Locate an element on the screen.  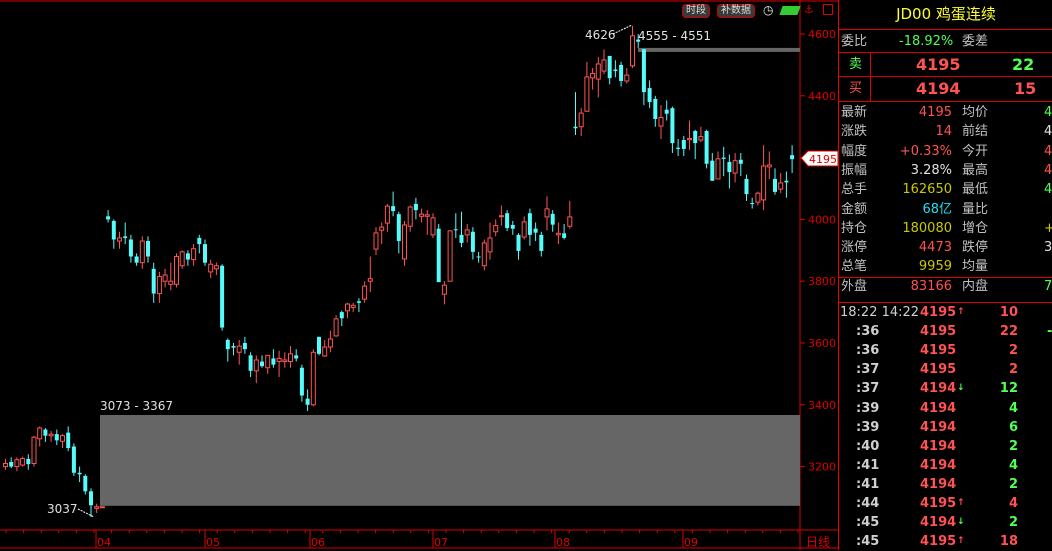
weicha-label: 委差 is located at coordinates (975, 41).